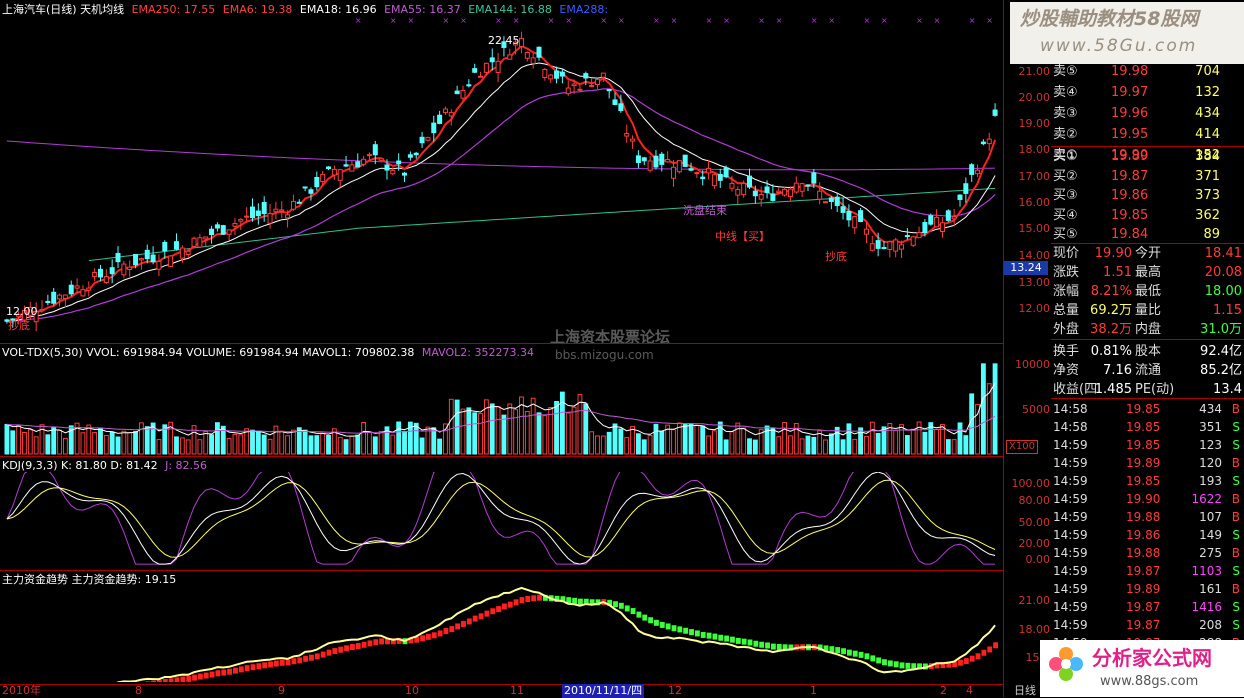 Image resolution: width=1244 pixels, height=698 pixels. I want to click on tick-price: 19.90, so click(1143, 499).